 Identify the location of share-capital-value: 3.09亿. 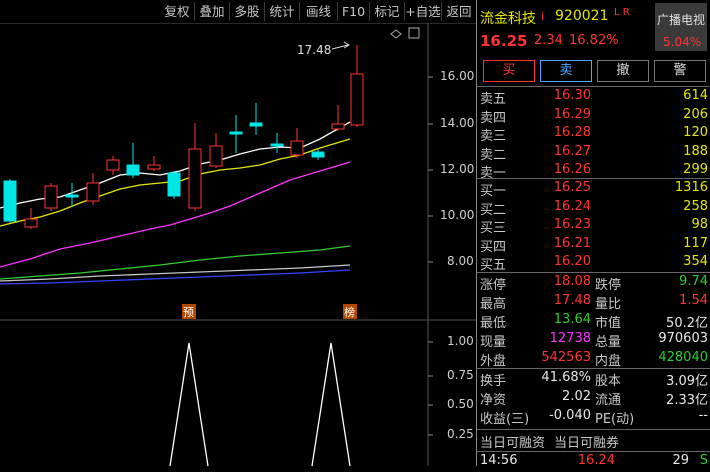
(687, 381).